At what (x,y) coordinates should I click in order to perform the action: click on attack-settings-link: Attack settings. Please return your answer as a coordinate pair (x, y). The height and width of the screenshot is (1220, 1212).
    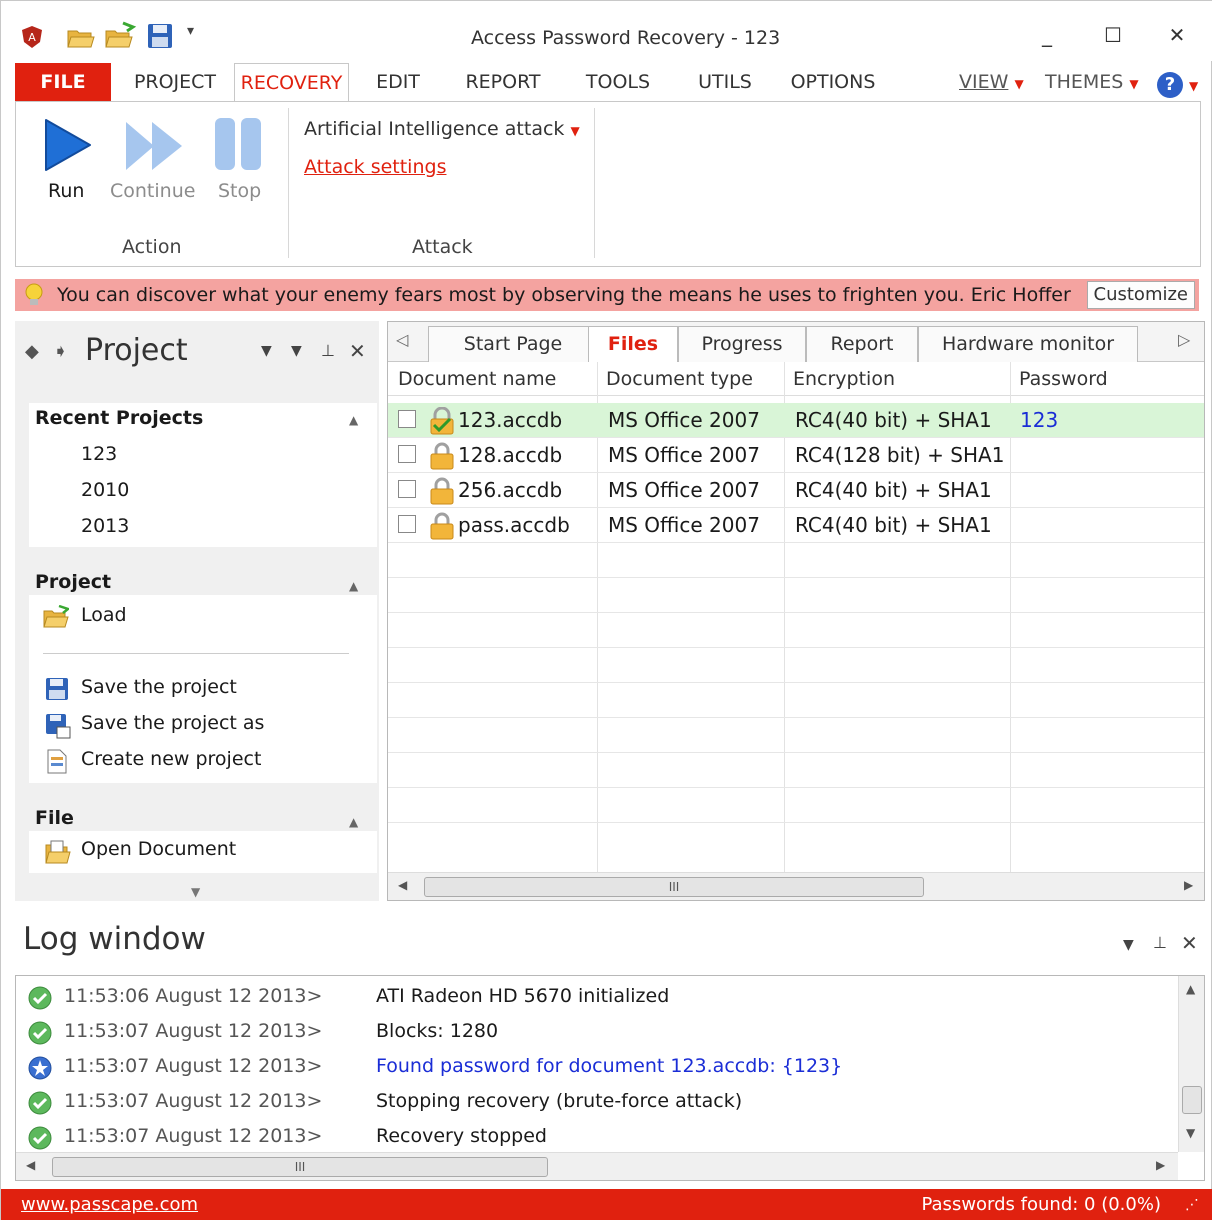
    Looking at the image, I should click on (375, 167).